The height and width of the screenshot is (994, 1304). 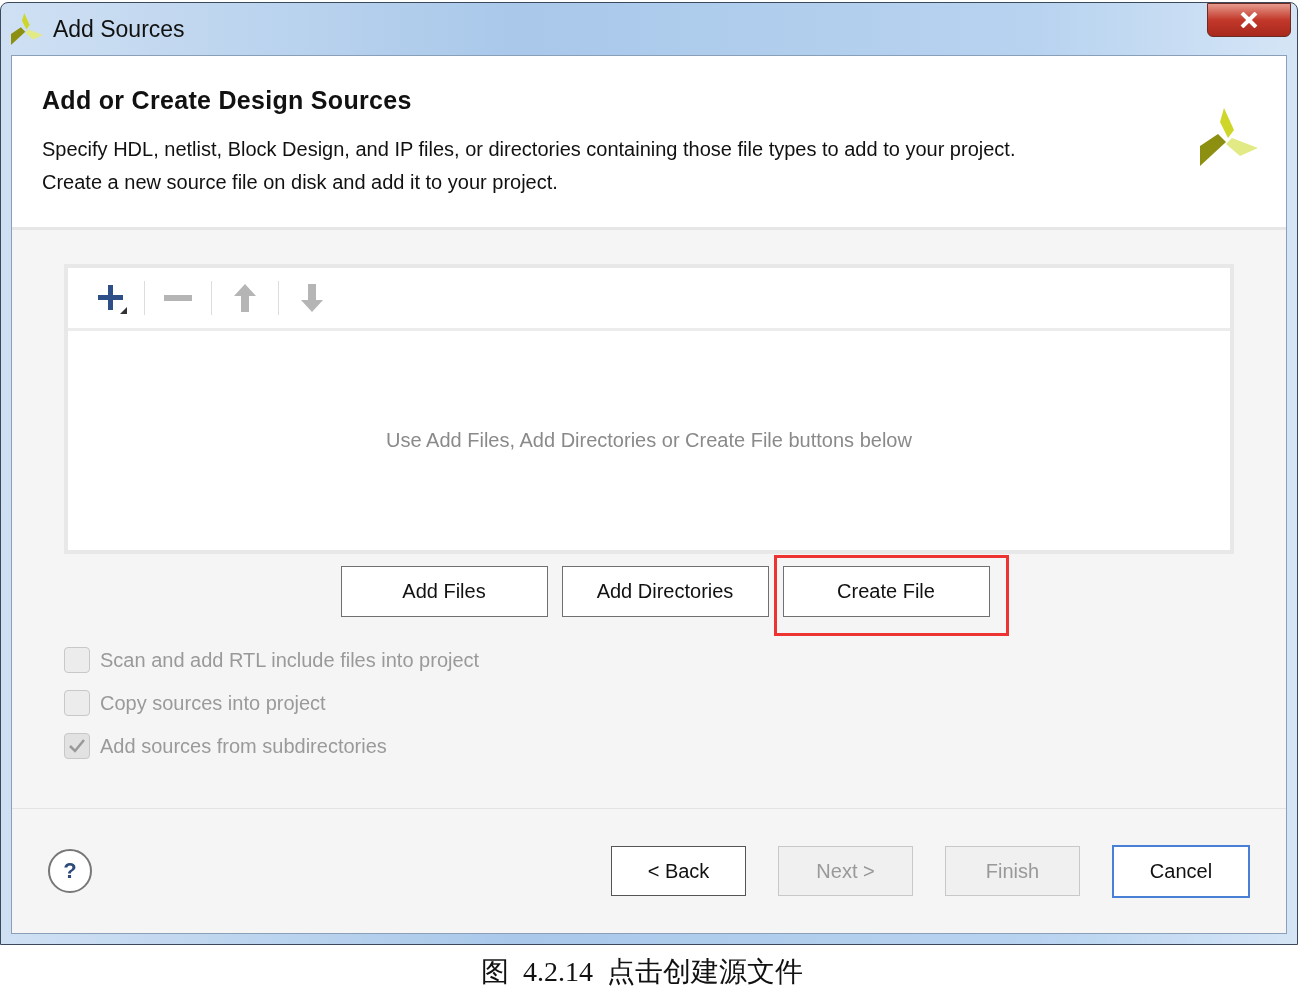 I want to click on description-text: Specify HDL, netlist, Block Design, and IP files, or directories containing those file types to add to your project., so click(x=529, y=149).